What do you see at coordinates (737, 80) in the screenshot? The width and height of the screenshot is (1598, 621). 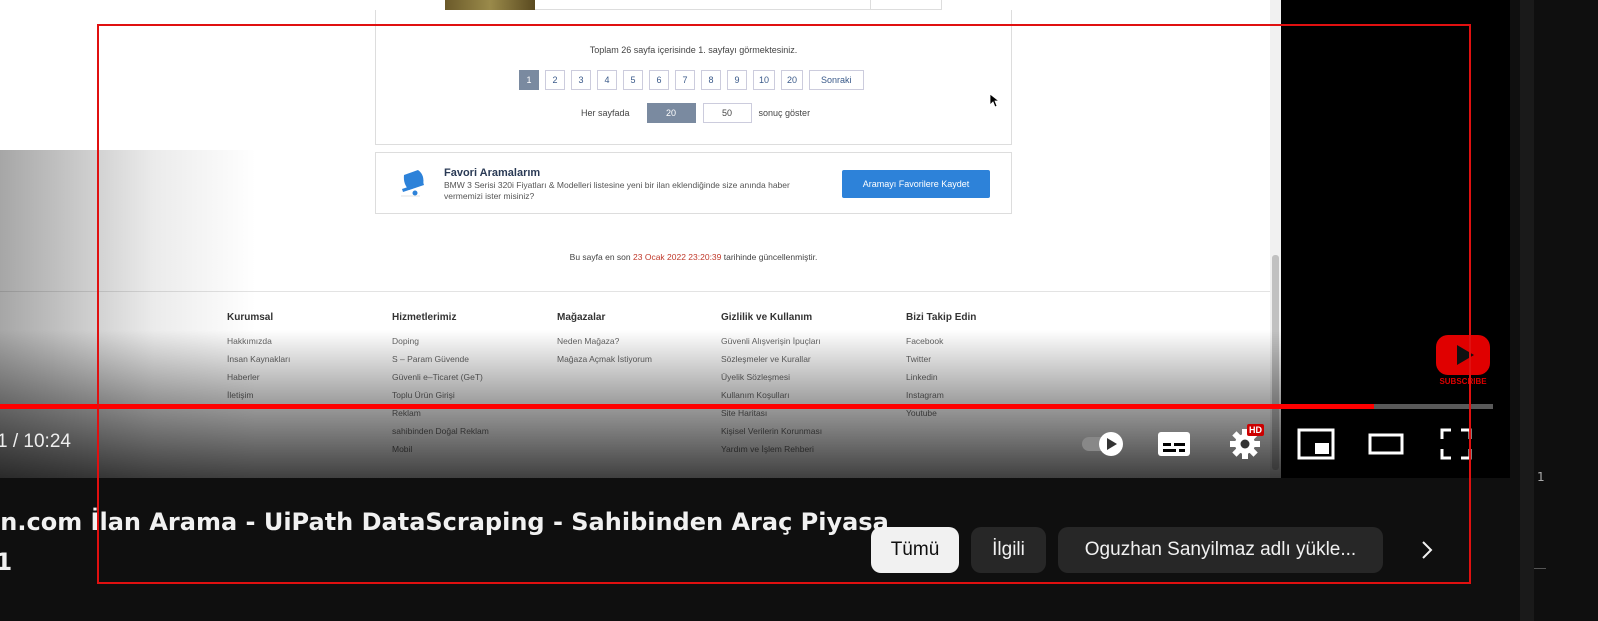 I see `page-button-9: 9` at bounding box center [737, 80].